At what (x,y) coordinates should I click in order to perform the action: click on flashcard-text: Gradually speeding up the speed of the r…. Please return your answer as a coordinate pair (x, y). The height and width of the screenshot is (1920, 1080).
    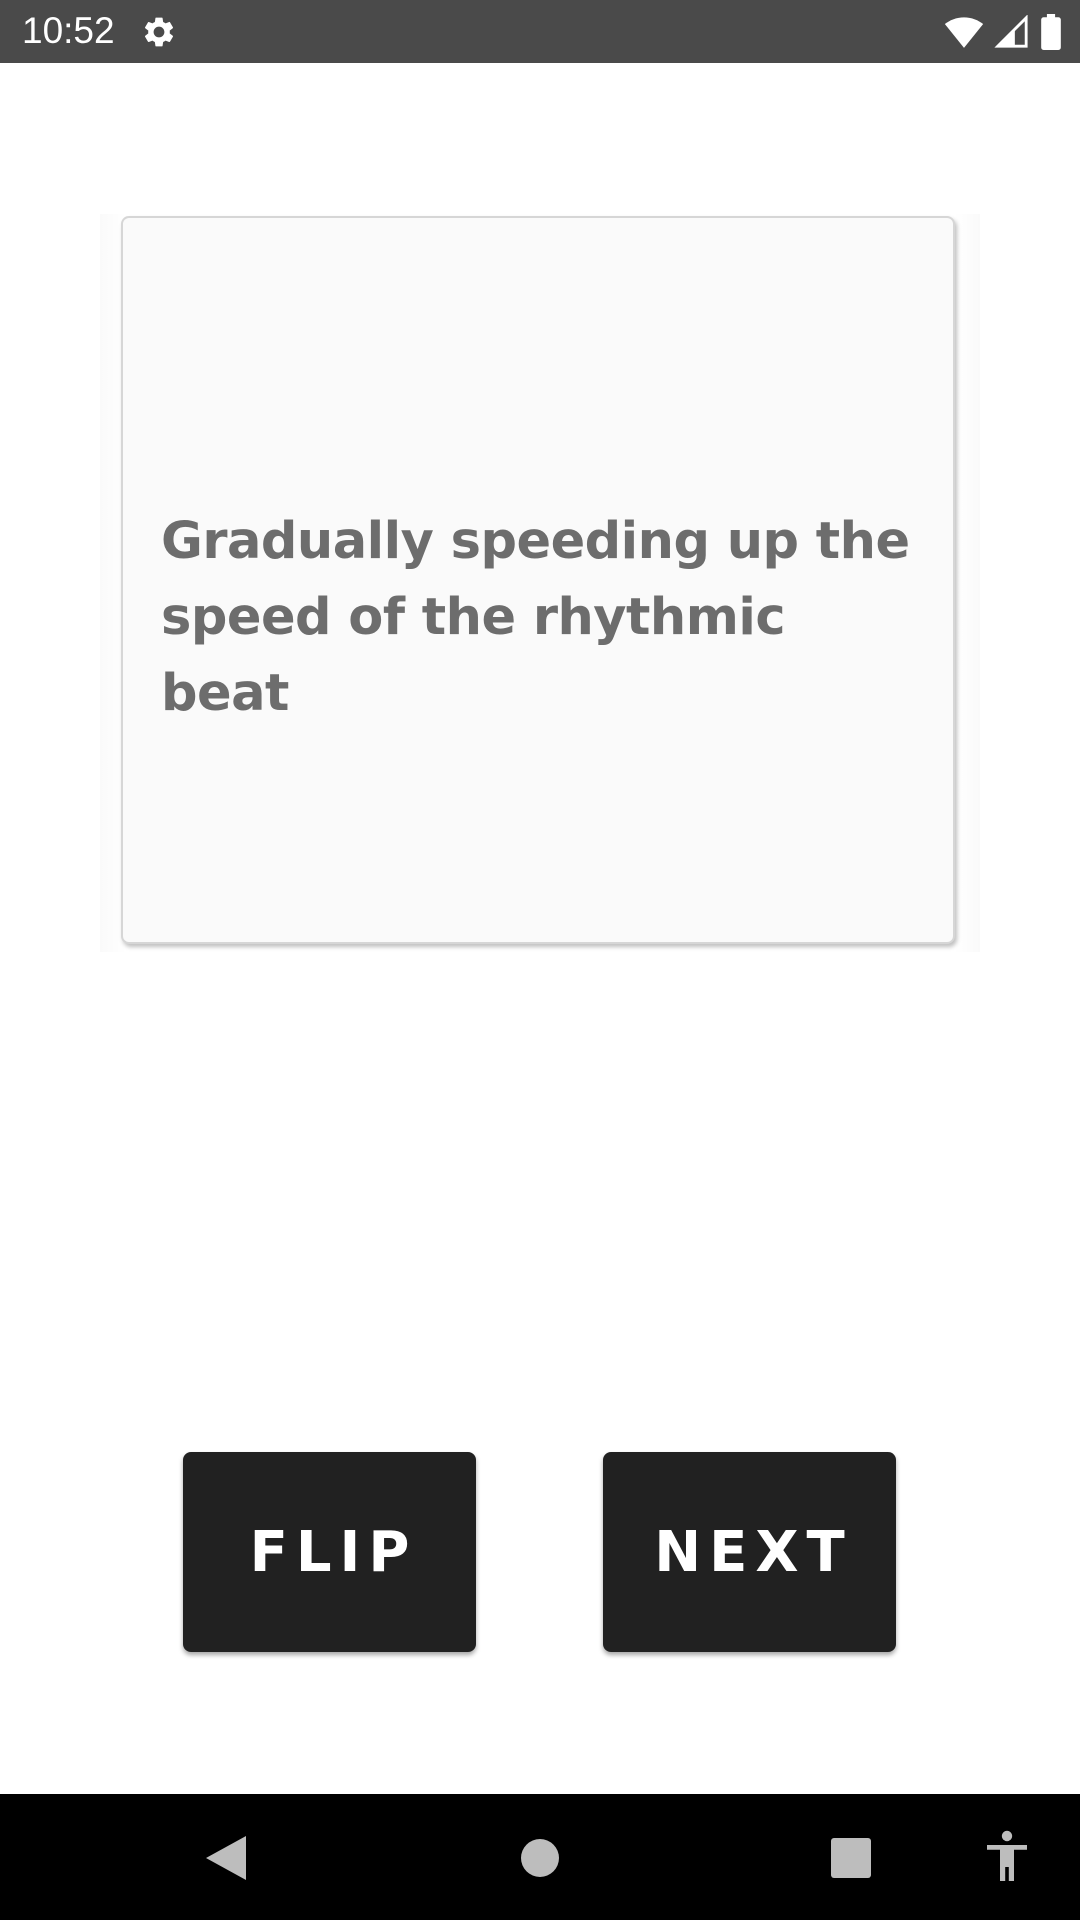
    Looking at the image, I should click on (535, 617).